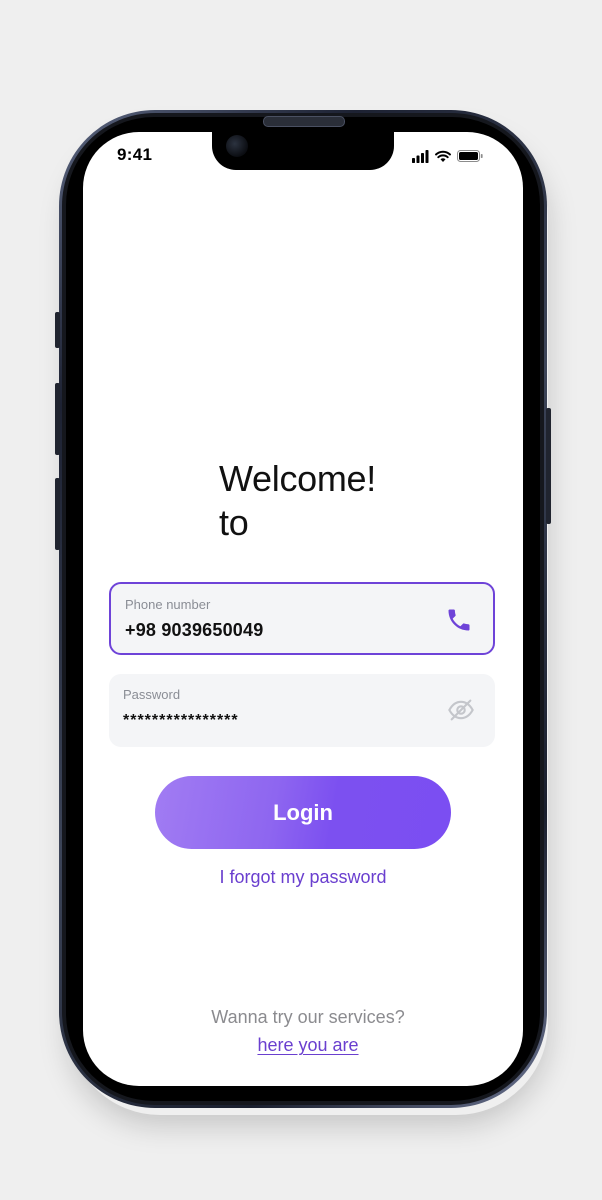 This screenshot has width=602, height=1200. Describe the element at coordinates (194, 630) in the screenshot. I see `phone-number-value: +98 9039650049` at that location.